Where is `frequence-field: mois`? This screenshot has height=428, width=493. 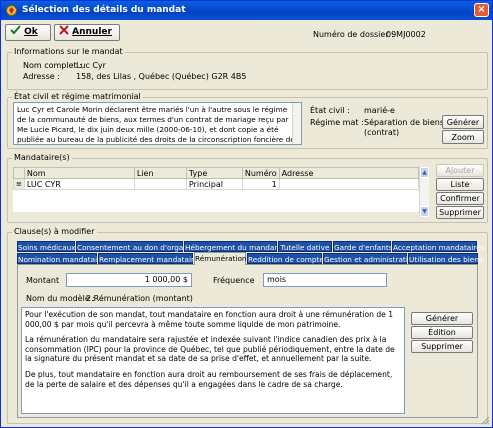 frequence-field: mois is located at coordinates (325, 280).